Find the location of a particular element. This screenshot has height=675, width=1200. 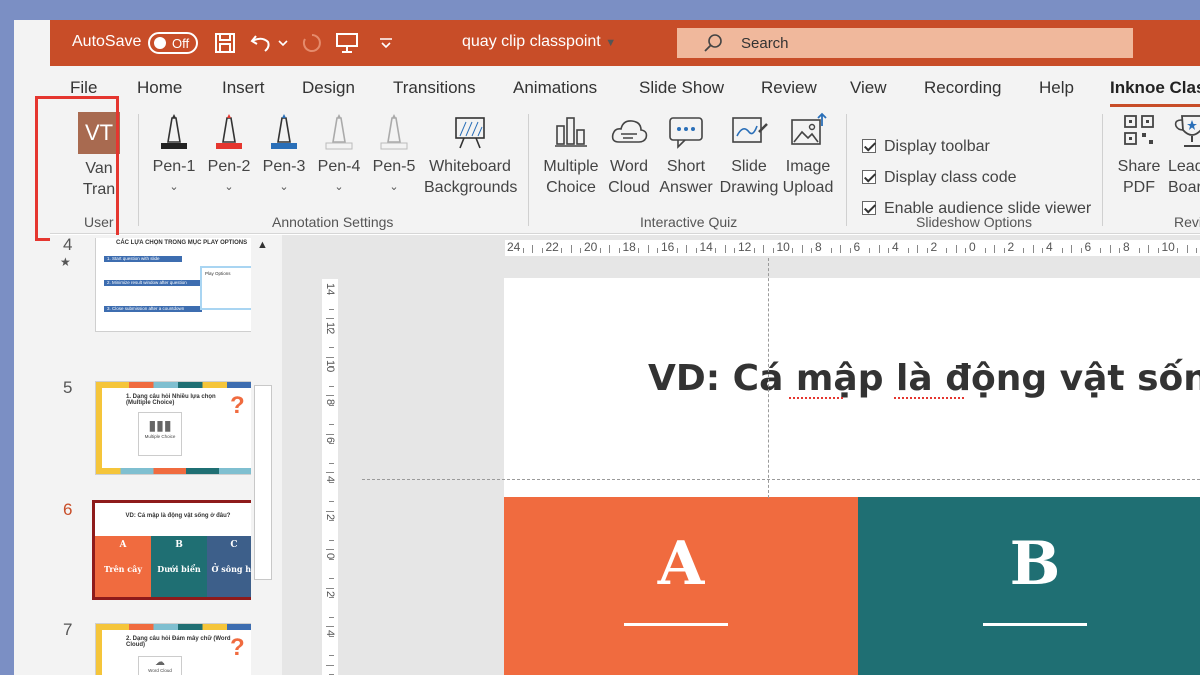

group-label-slideshow-options: Slideshow Options is located at coordinates (974, 222).